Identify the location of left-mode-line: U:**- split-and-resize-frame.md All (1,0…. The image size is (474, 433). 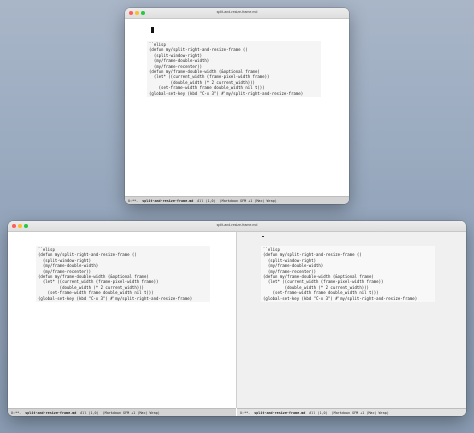
(122, 412).